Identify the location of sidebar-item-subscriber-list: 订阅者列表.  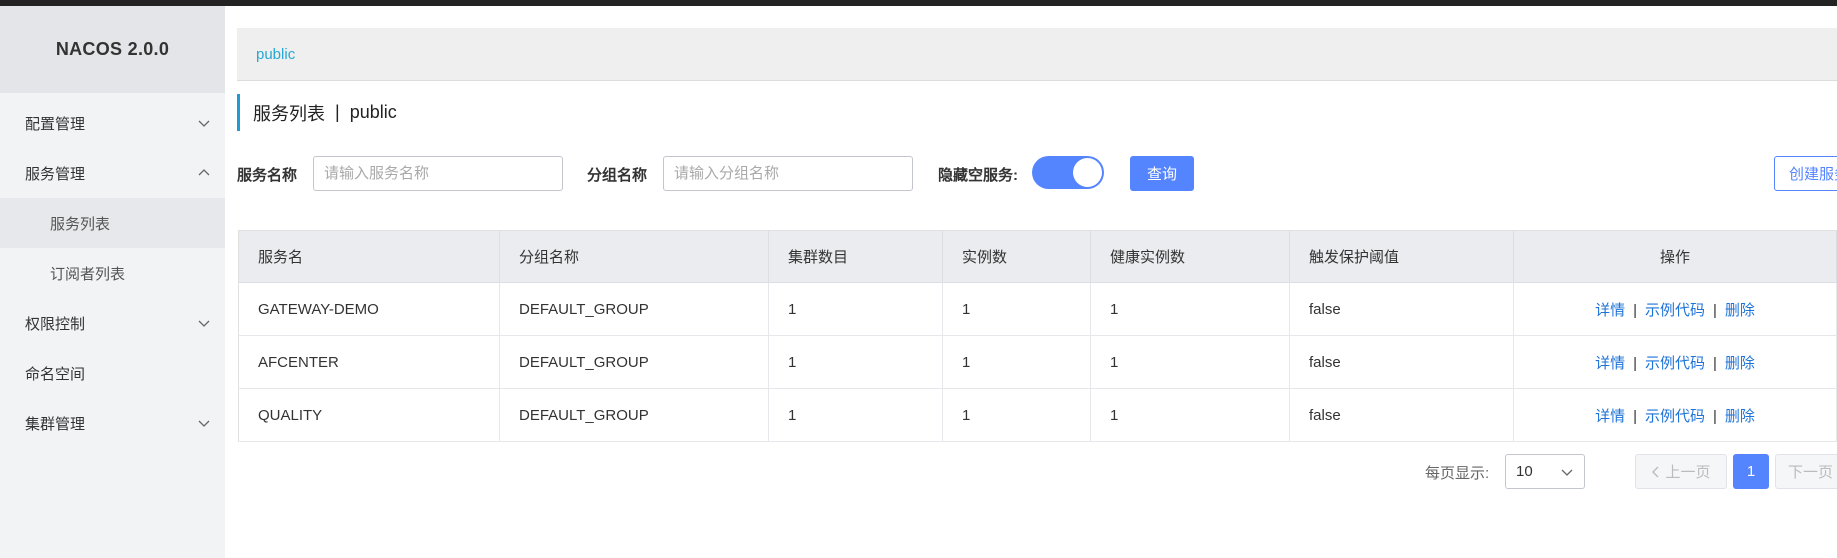
(112, 273).